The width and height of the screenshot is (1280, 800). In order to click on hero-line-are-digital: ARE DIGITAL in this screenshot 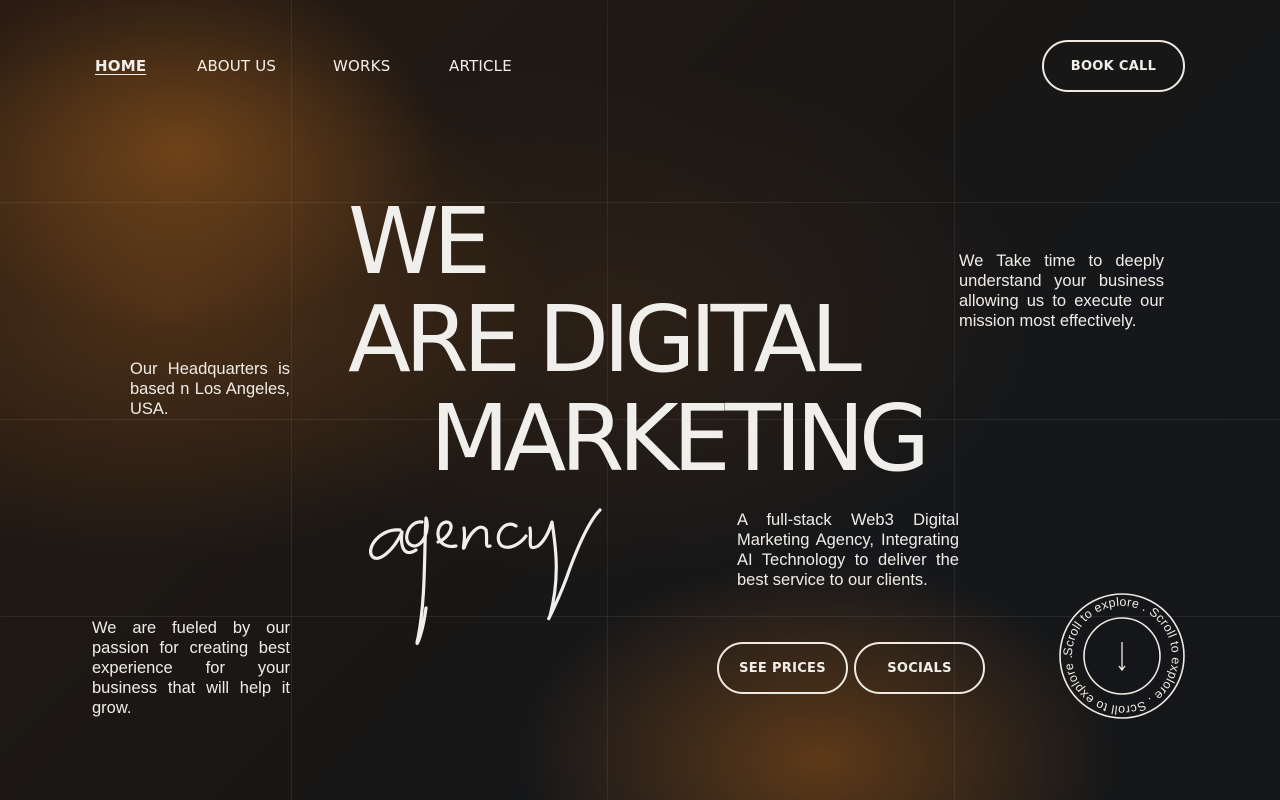, I will do `click(605, 339)`.